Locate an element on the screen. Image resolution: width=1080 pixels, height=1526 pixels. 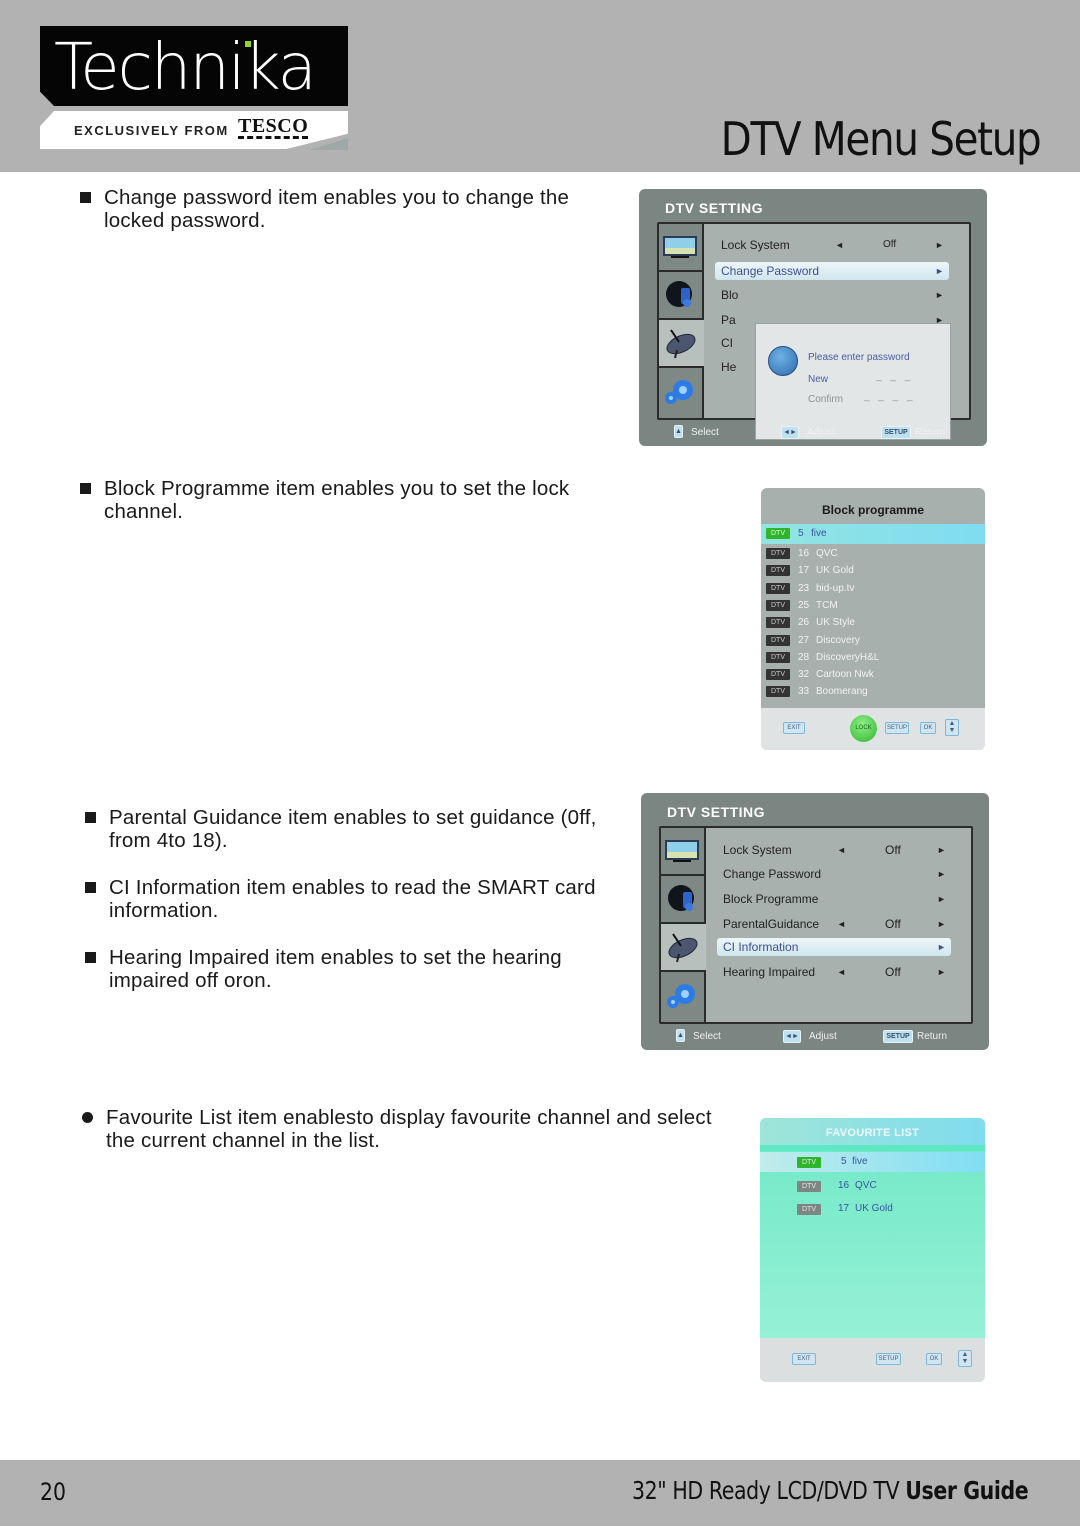
channel-row: DTV 26 UK Style is located at coordinates (873, 622).